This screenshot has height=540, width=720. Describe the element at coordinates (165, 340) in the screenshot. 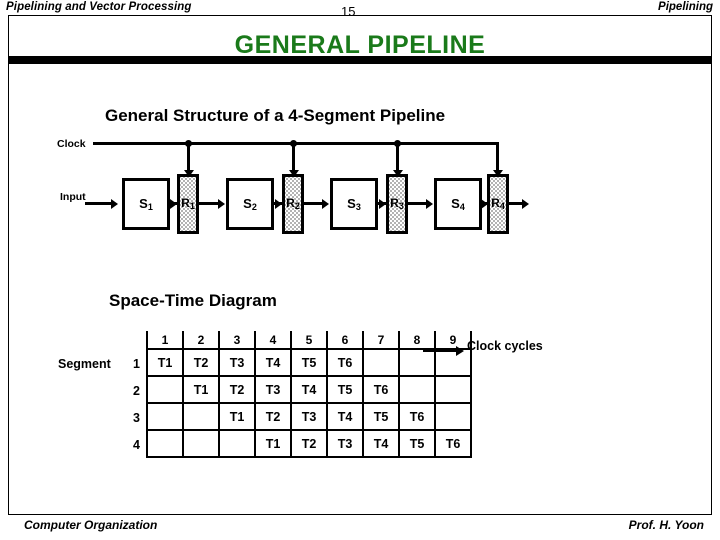

I see `column-header: 1` at that location.